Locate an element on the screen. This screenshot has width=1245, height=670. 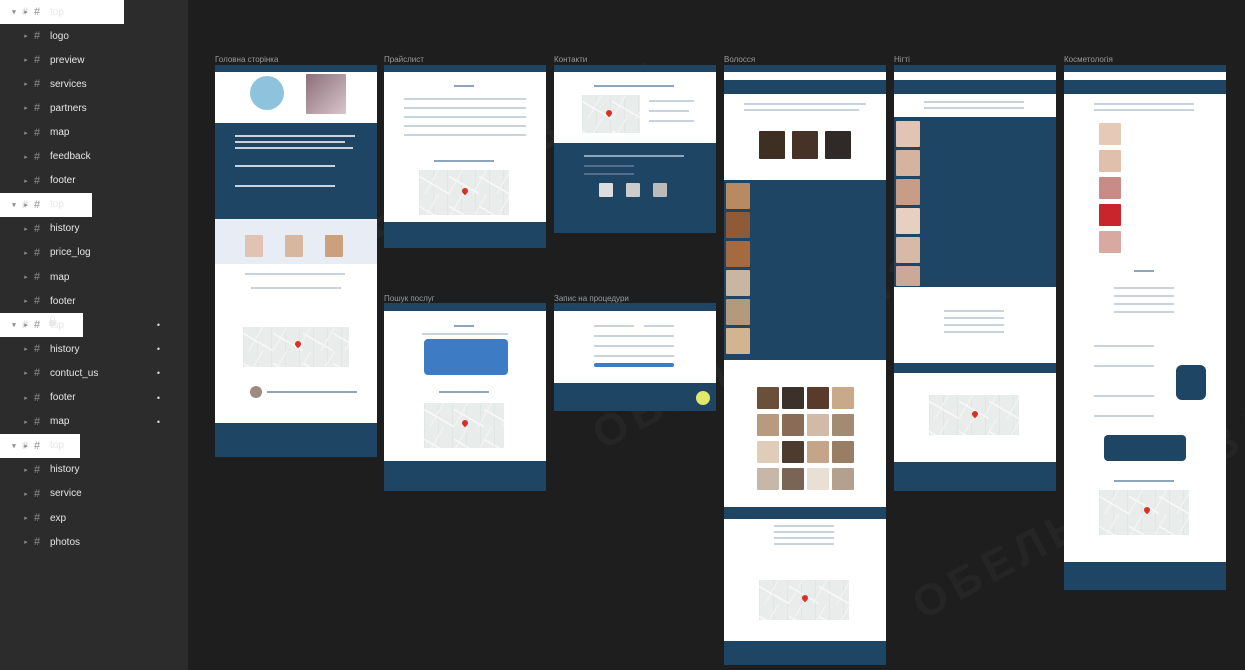
frame-search is located at coordinates (465, 397).